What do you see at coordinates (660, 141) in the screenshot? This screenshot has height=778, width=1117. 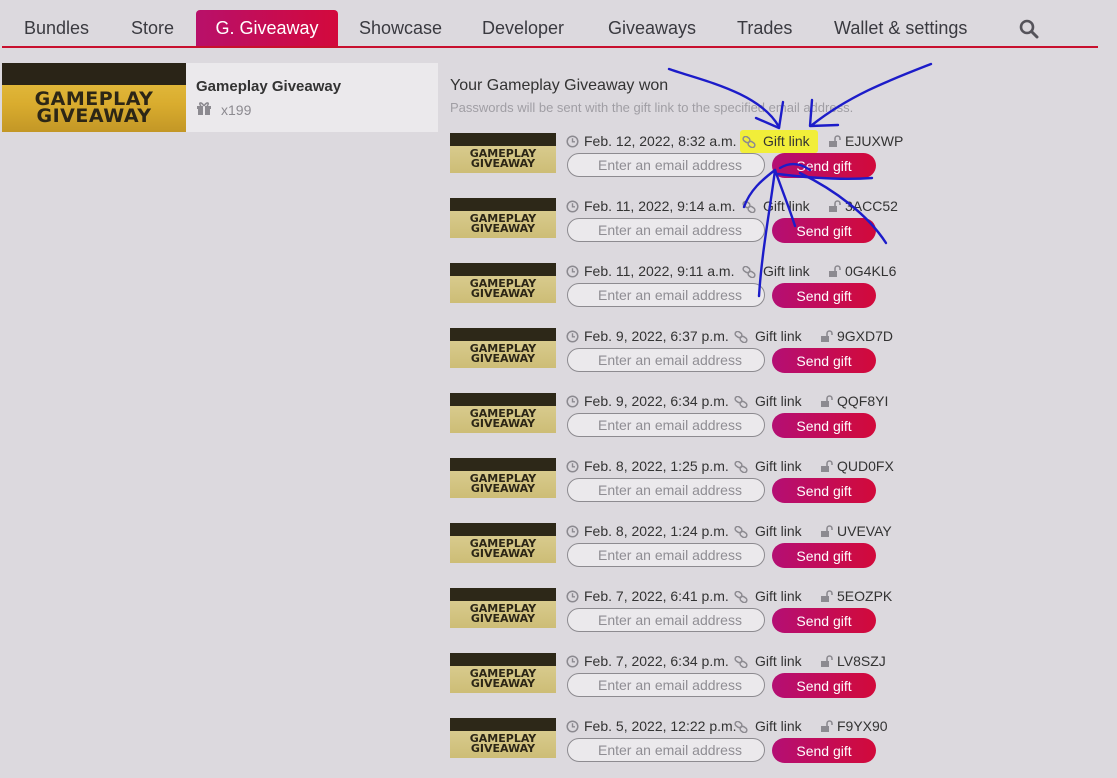 I see `gift-date: Feb. 12, 2022, 8:32 a.m.` at bounding box center [660, 141].